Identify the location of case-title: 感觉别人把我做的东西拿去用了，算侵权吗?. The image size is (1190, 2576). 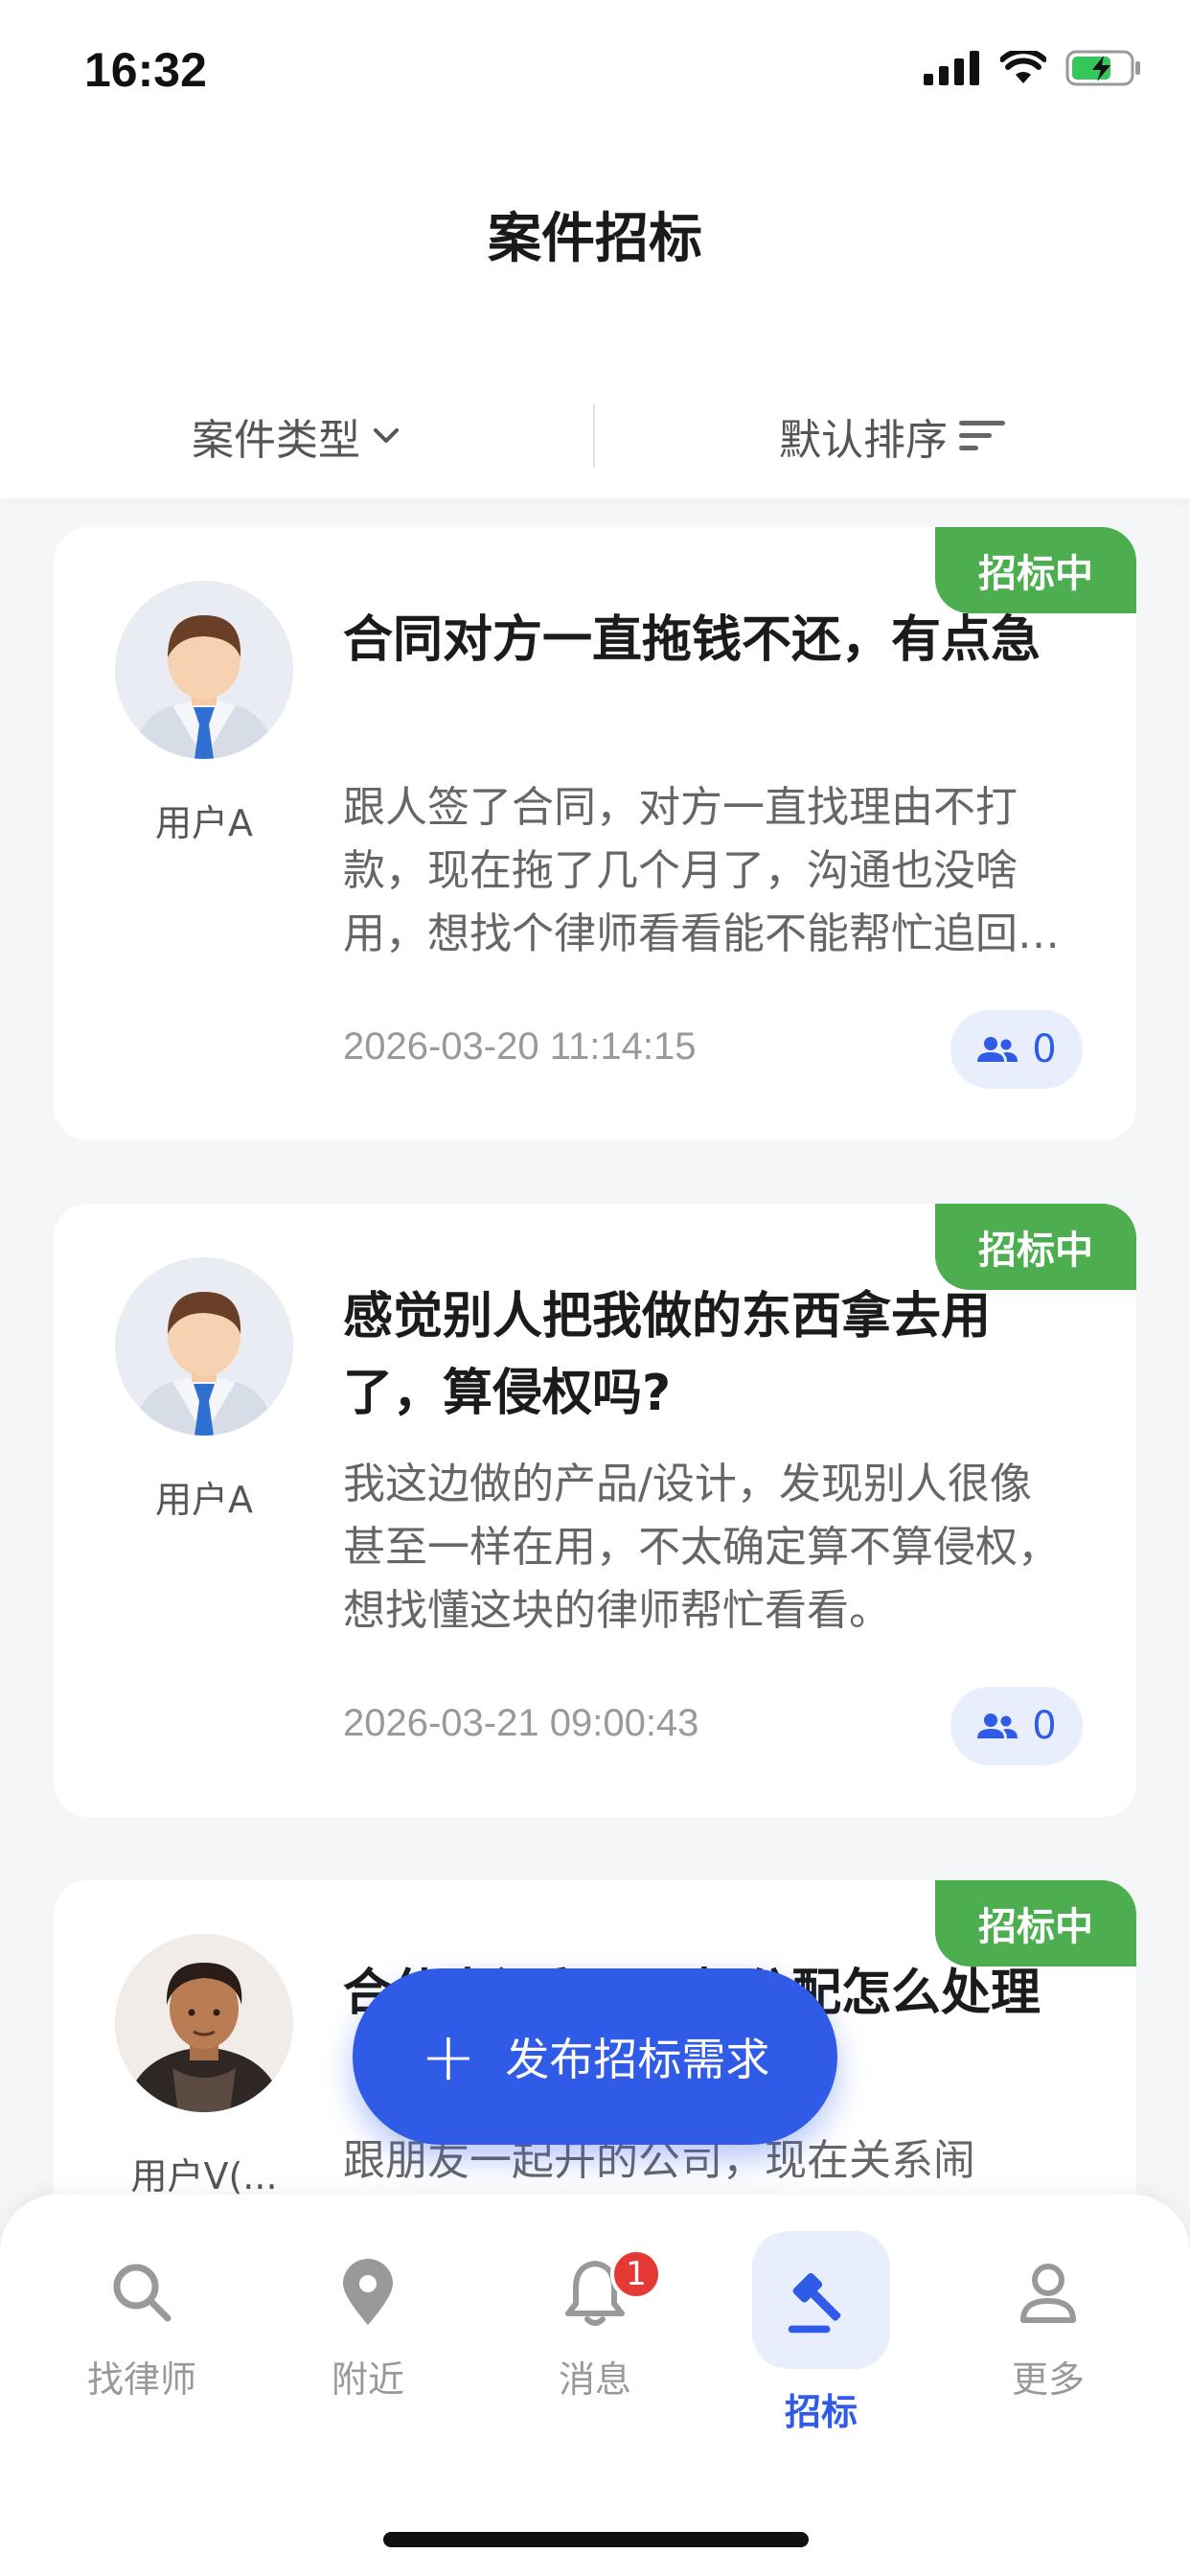
(668, 1355).